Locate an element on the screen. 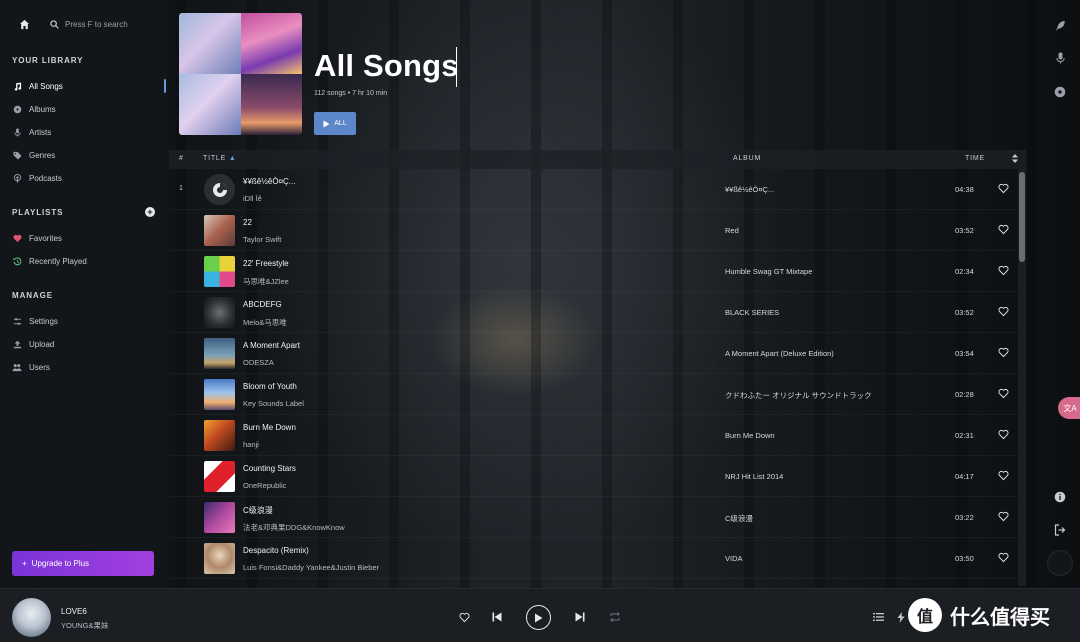 This screenshot has width=1080, height=642. logout-icon is located at coordinates (1060, 530).